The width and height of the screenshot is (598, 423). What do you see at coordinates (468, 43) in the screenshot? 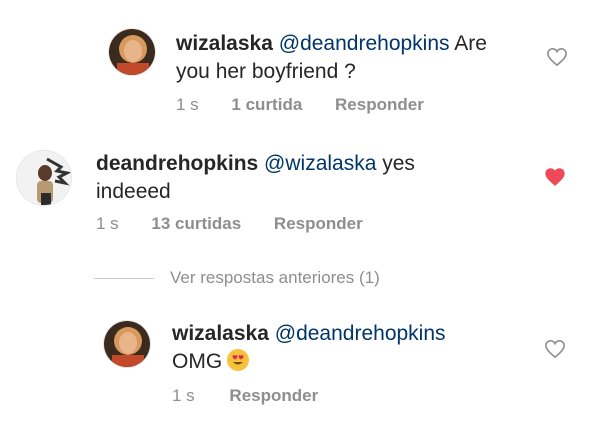
I see `comment-text: Are` at bounding box center [468, 43].